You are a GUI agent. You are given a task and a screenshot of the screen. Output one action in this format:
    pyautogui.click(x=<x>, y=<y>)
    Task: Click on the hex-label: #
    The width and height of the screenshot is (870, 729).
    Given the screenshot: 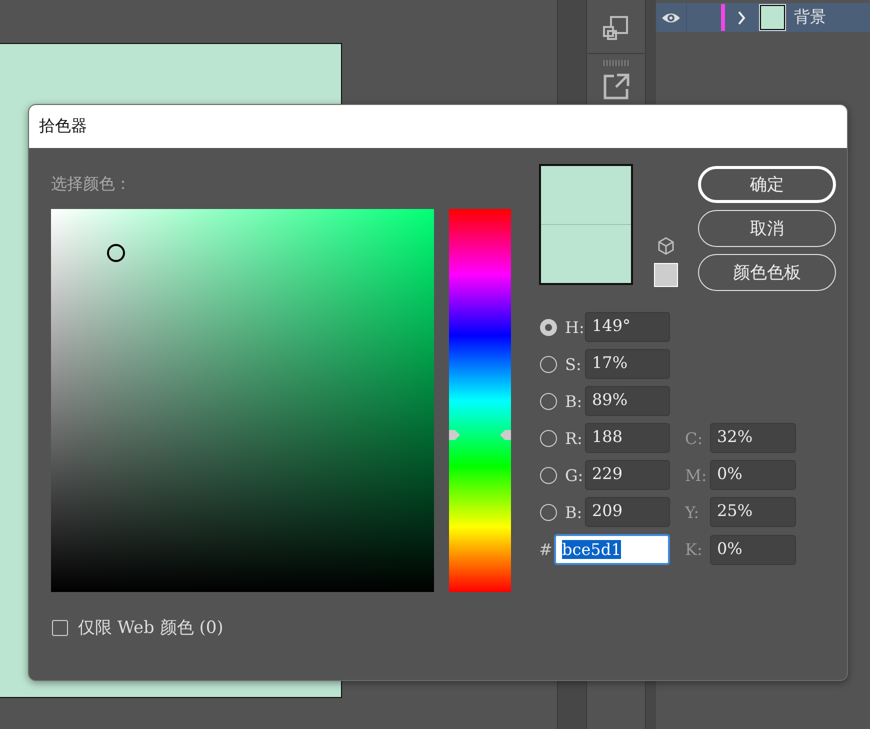 What is the action you would take?
    pyautogui.click(x=546, y=549)
    